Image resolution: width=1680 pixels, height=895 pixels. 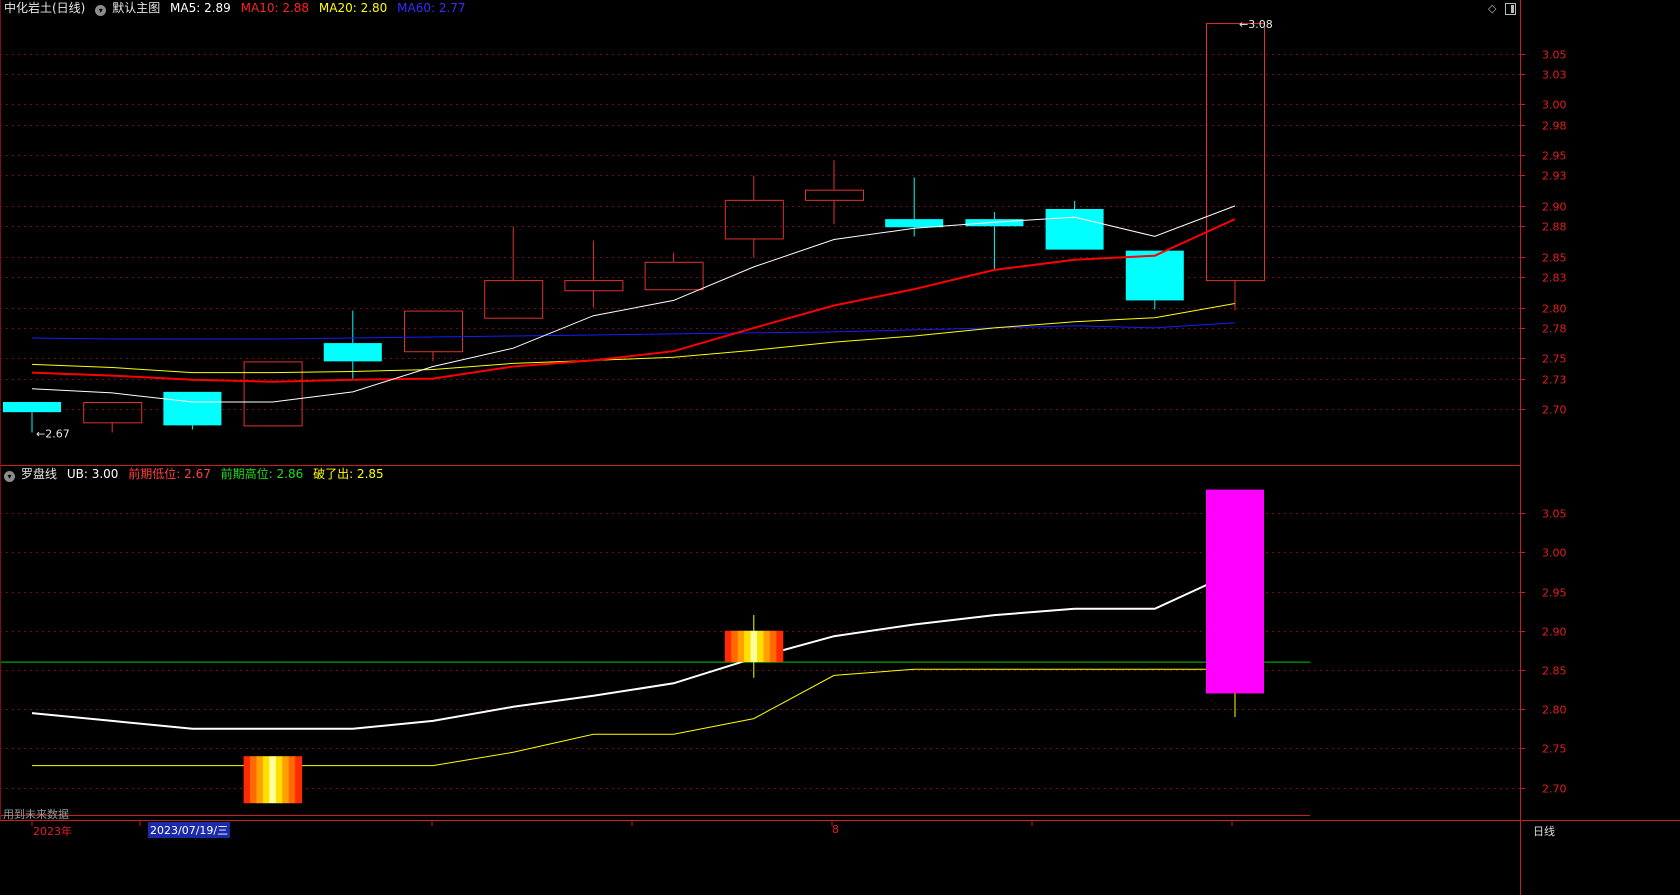 I want to click on panel-toggle-icon, so click(x=1510, y=9).